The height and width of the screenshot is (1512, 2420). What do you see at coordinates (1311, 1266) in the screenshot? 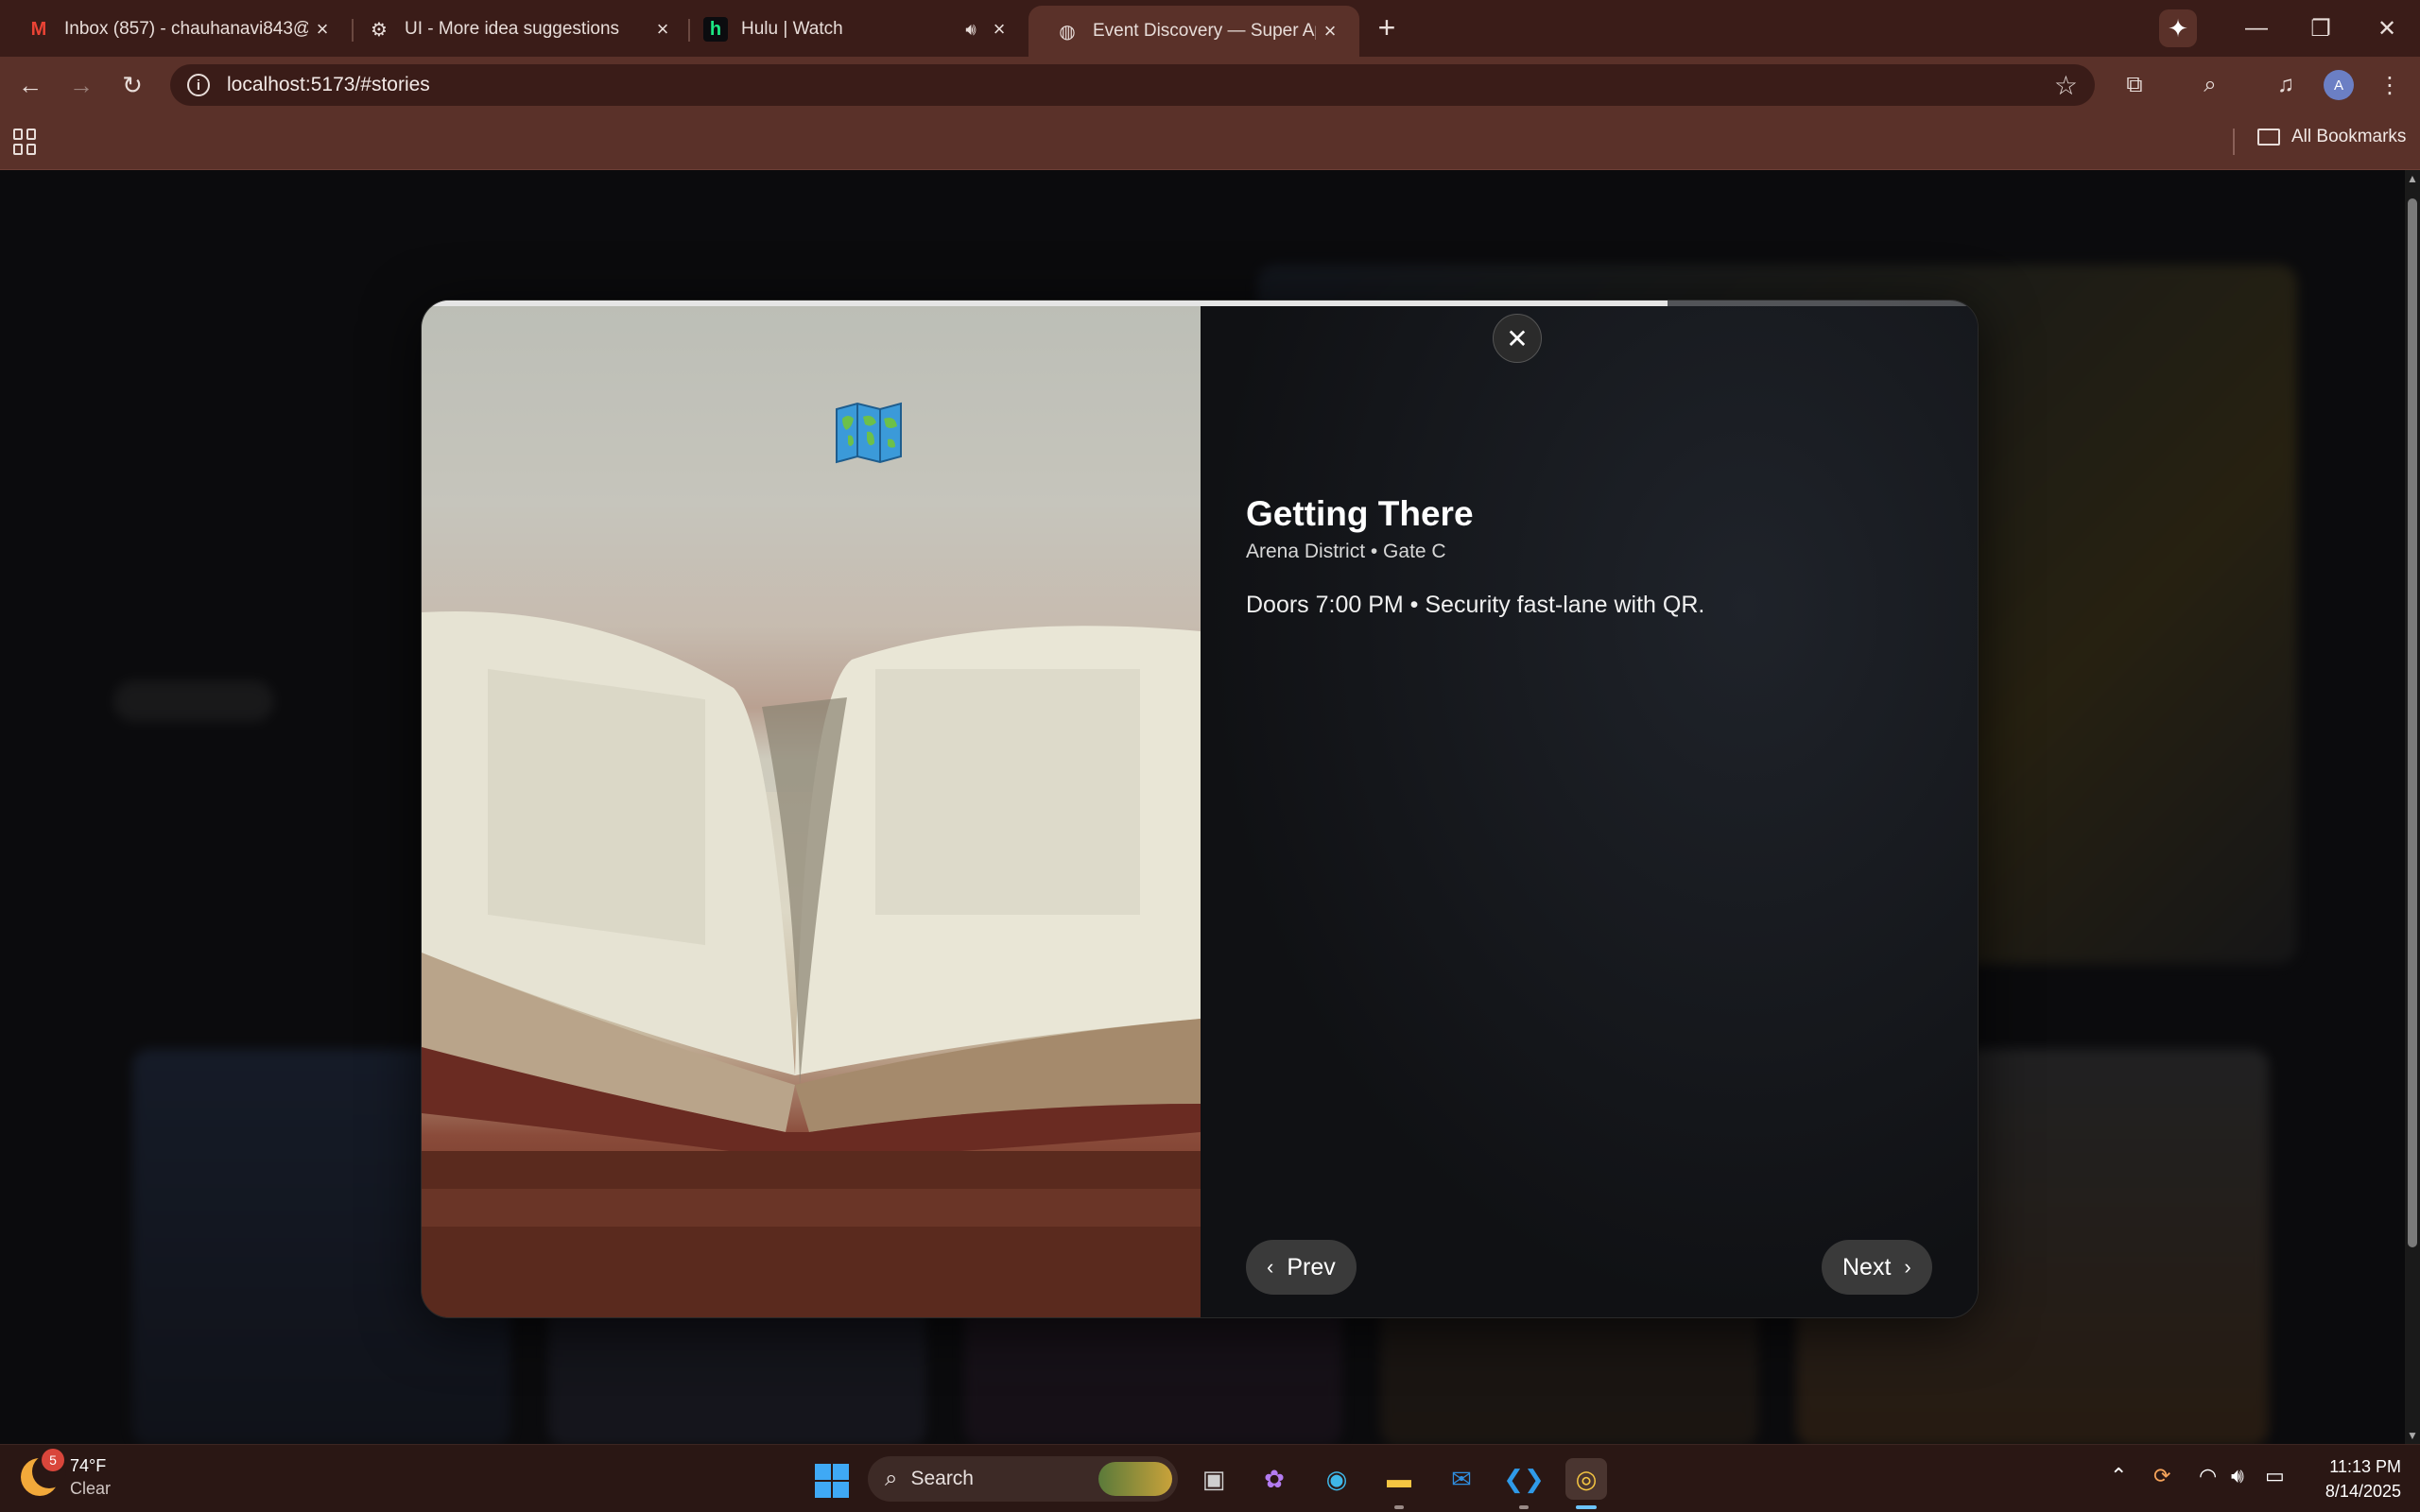
I see `prev-label: Prev` at bounding box center [1311, 1266].